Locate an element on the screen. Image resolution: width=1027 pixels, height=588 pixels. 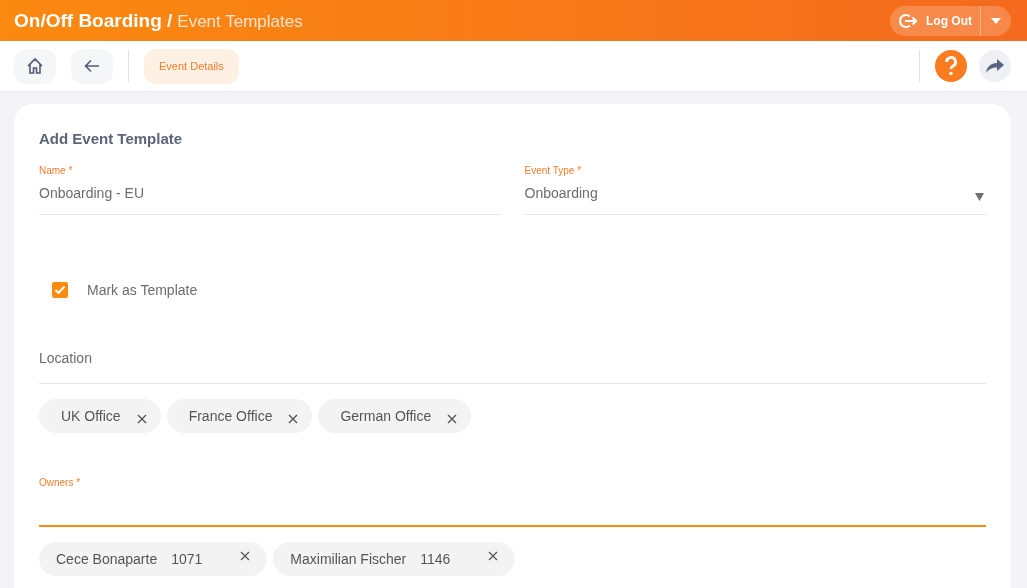
help-button is located at coordinates (951, 66).